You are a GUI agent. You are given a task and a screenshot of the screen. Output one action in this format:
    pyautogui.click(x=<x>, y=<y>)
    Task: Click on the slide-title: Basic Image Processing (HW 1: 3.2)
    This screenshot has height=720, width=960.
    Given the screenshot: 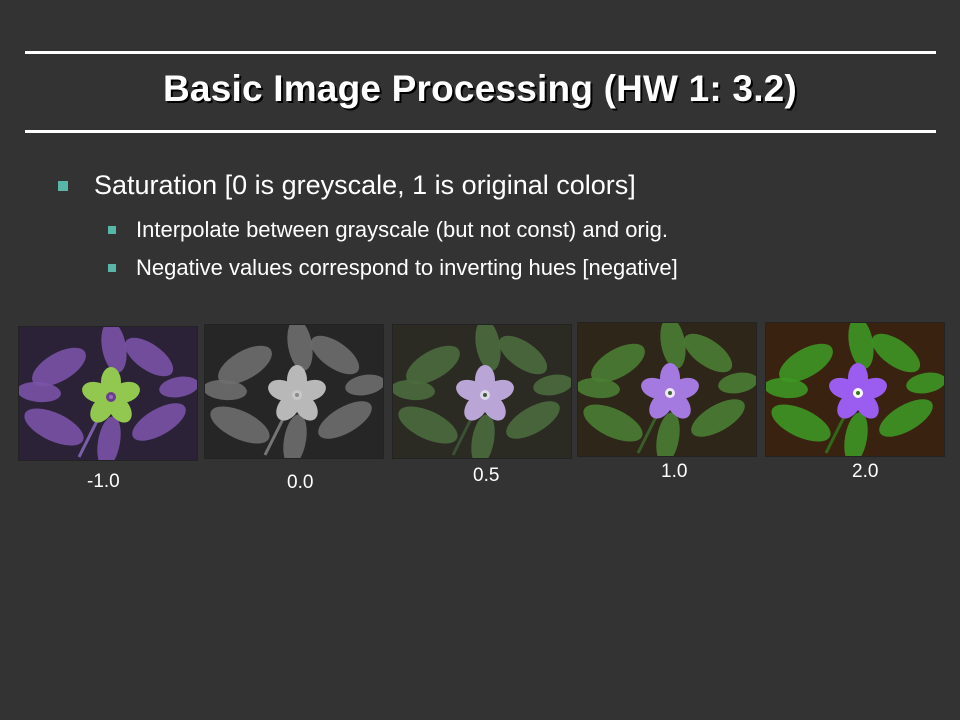 What is the action you would take?
    pyautogui.click(x=480, y=88)
    